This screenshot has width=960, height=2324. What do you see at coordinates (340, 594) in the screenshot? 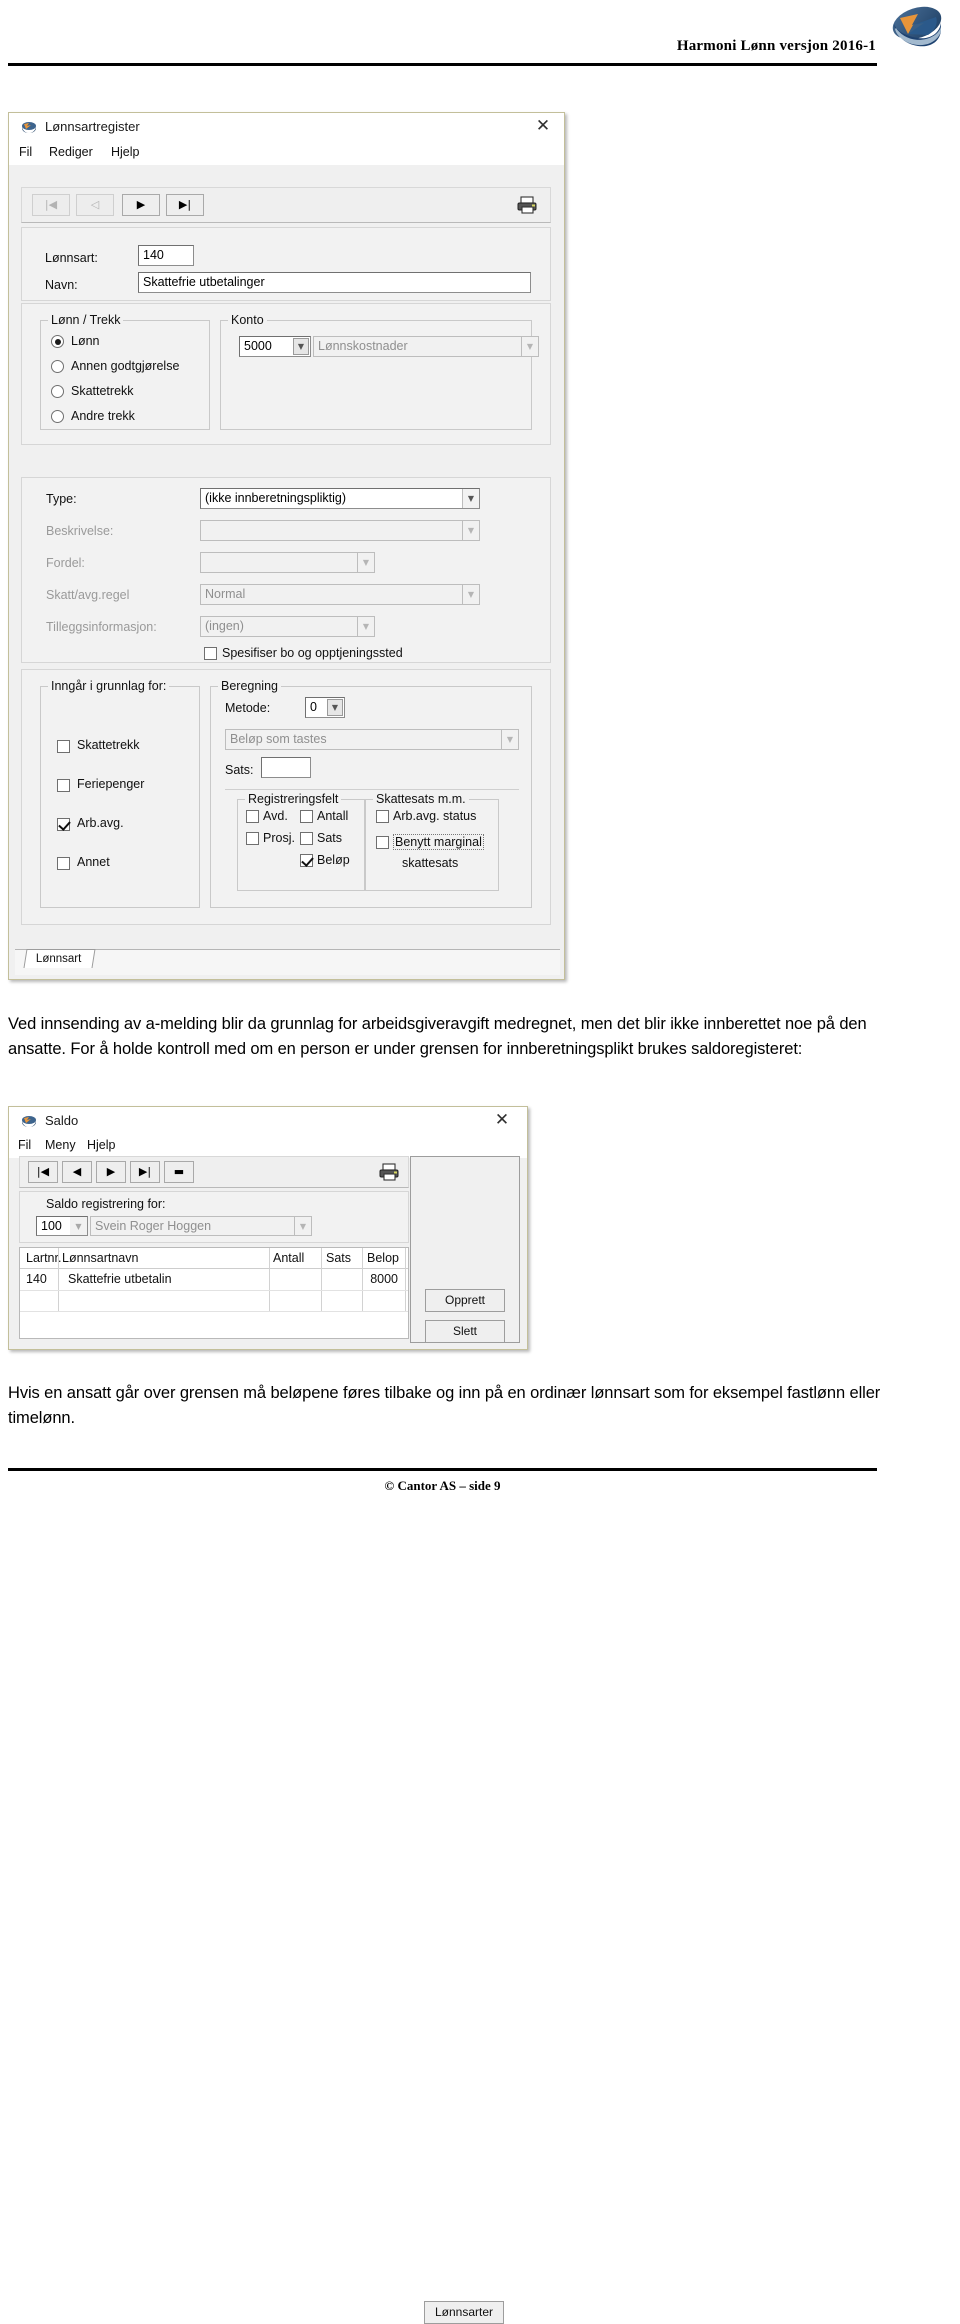
I see `skatt-regel-combo: Normal ▼` at bounding box center [340, 594].